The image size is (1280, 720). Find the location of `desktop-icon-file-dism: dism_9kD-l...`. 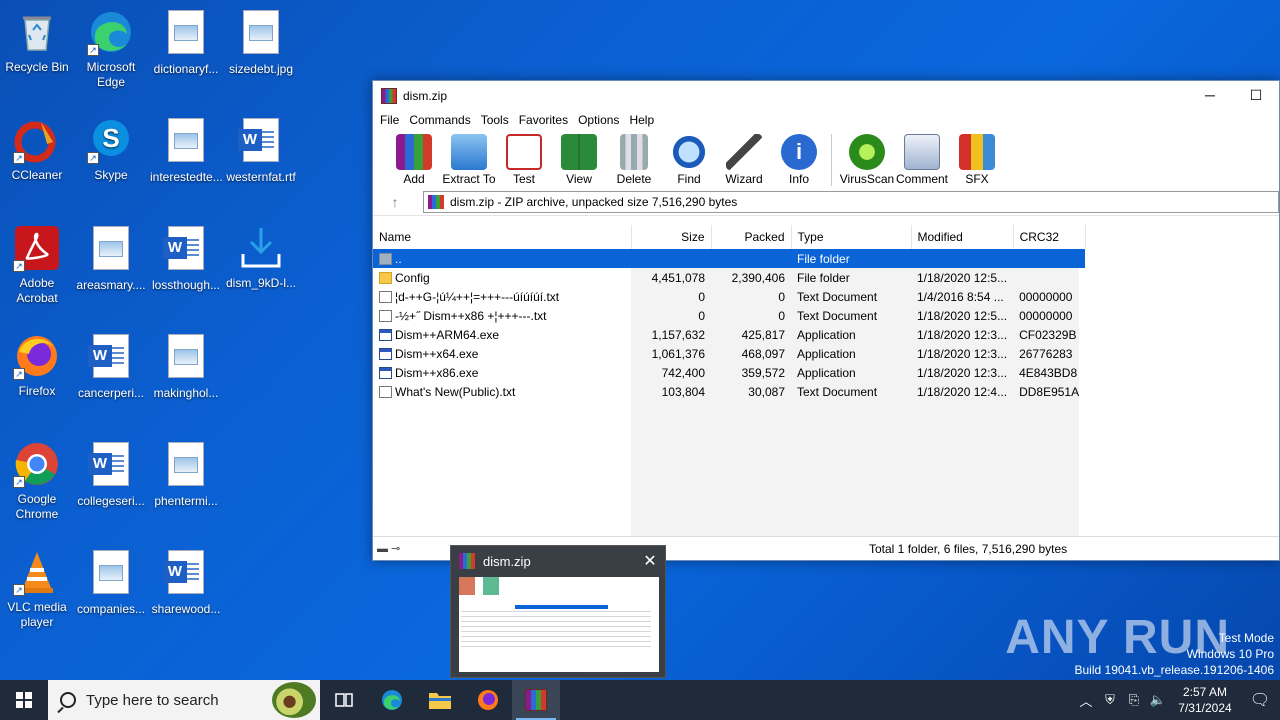

desktop-icon-file-dism: dism_9kD-l... is located at coordinates (261, 257).